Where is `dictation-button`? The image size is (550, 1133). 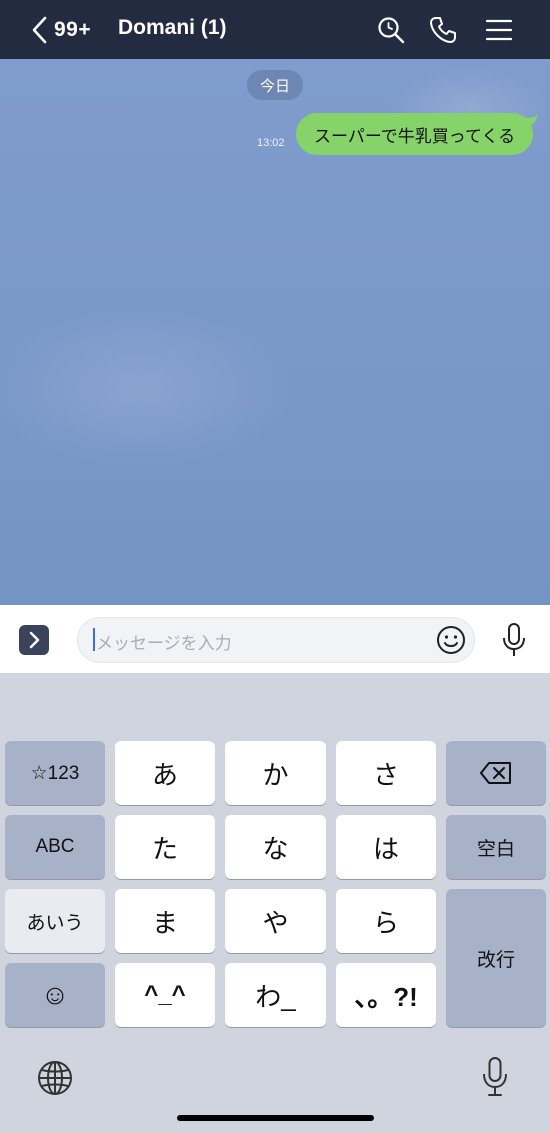
dictation-button is located at coordinates (495, 1077).